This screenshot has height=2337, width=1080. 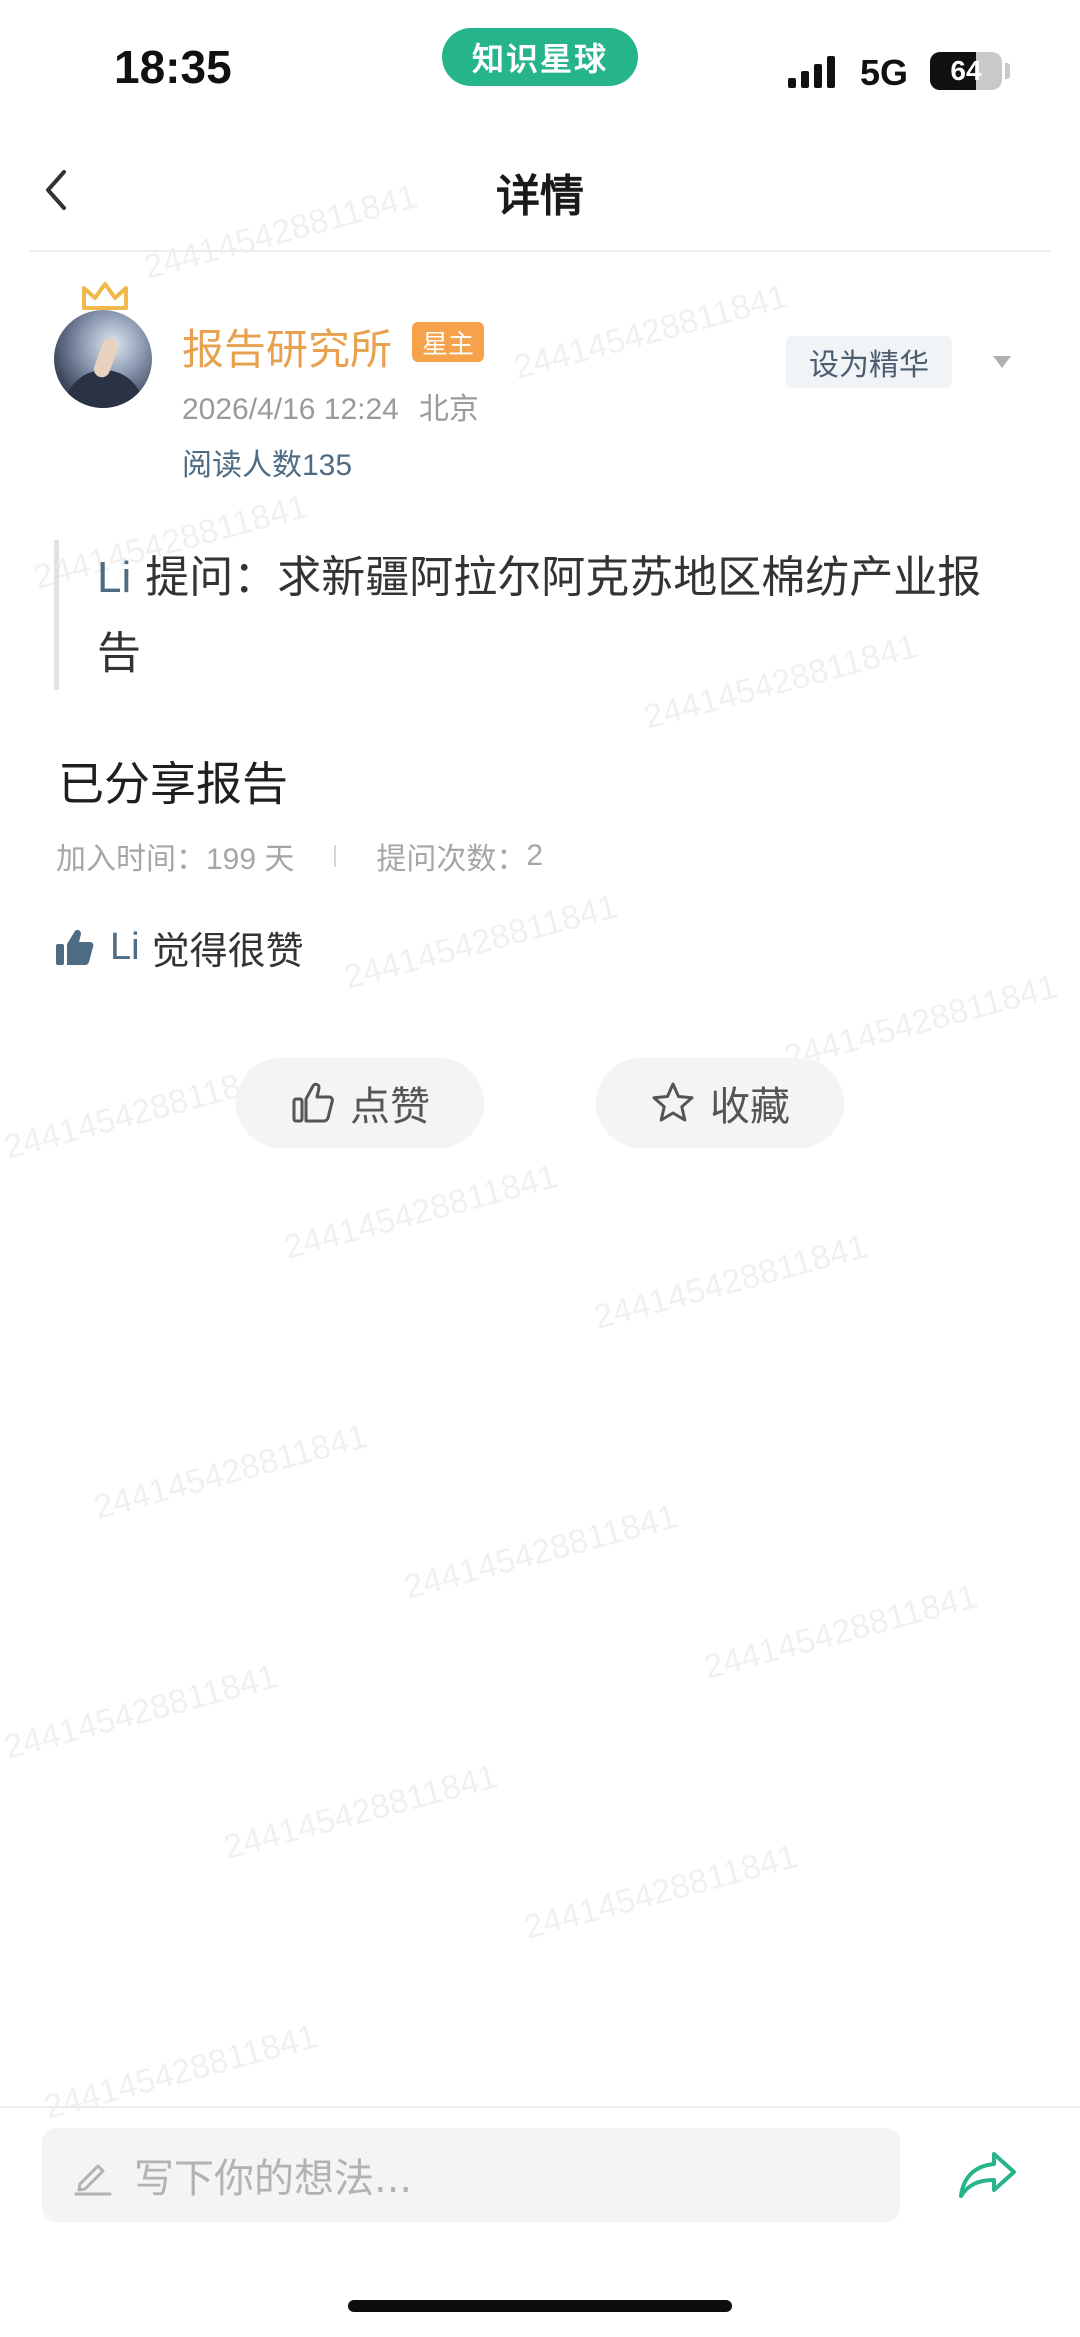 I want to click on star-icon, so click(x=673, y=1102).